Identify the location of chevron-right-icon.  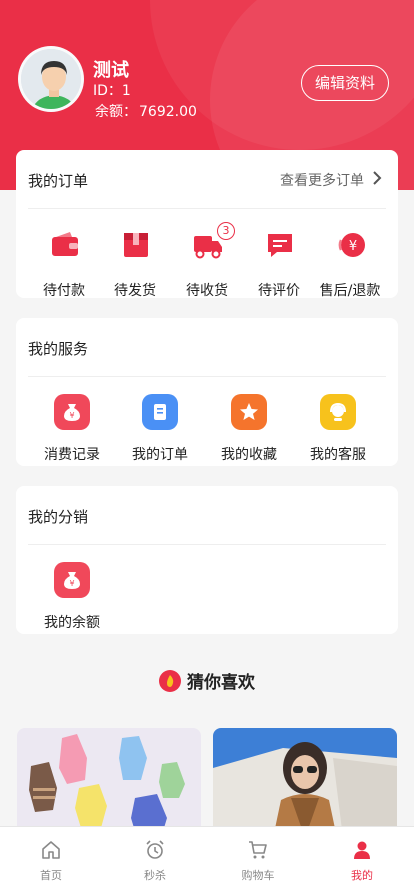
(377, 180).